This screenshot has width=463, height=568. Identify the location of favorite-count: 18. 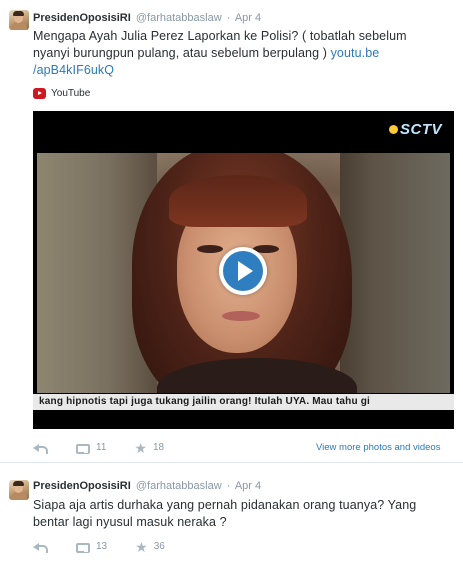
(158, 447).